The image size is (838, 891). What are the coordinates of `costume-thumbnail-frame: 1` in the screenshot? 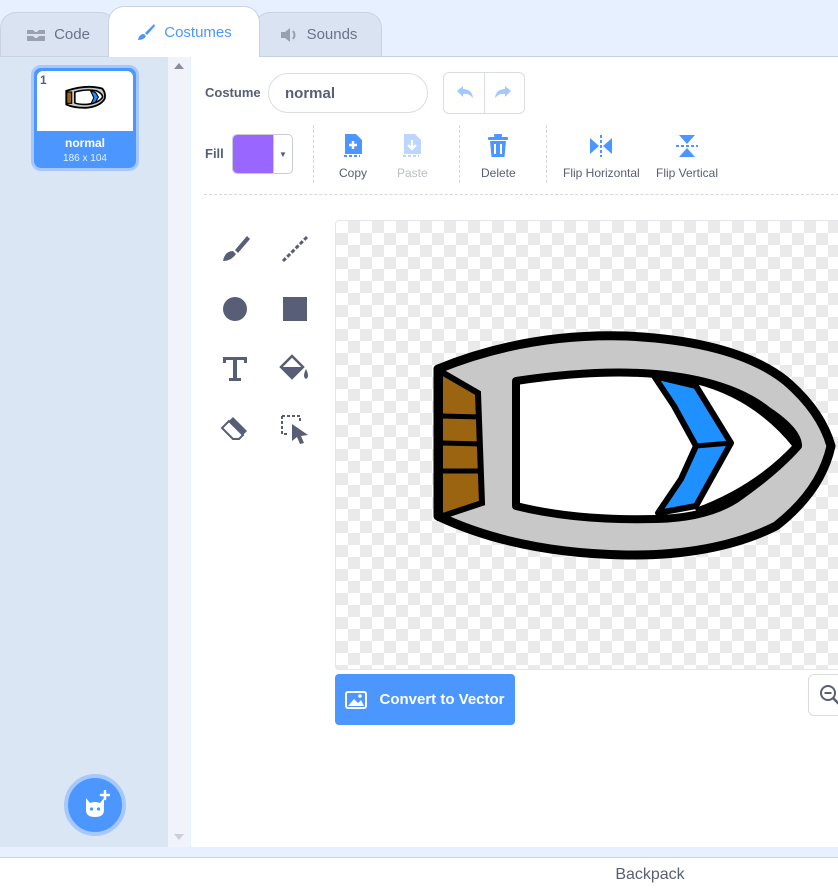 It's located at (85, 101).